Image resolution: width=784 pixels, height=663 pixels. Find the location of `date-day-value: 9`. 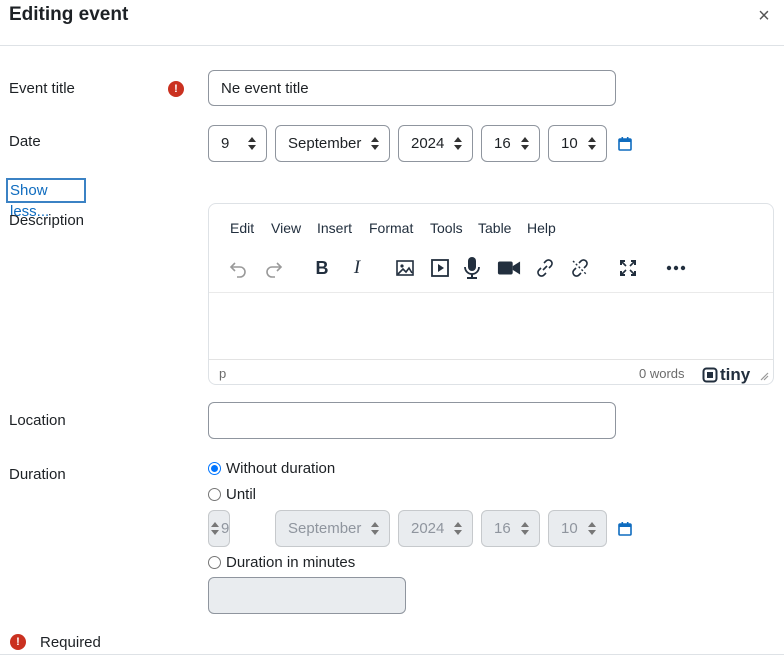

date-day-value: 9 is located at coordinates (225, 143).